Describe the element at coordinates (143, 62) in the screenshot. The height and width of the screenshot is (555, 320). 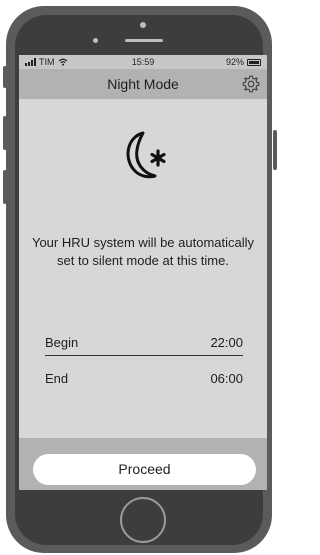
I see `status-bar: TIM 15:59 92%` at that location.